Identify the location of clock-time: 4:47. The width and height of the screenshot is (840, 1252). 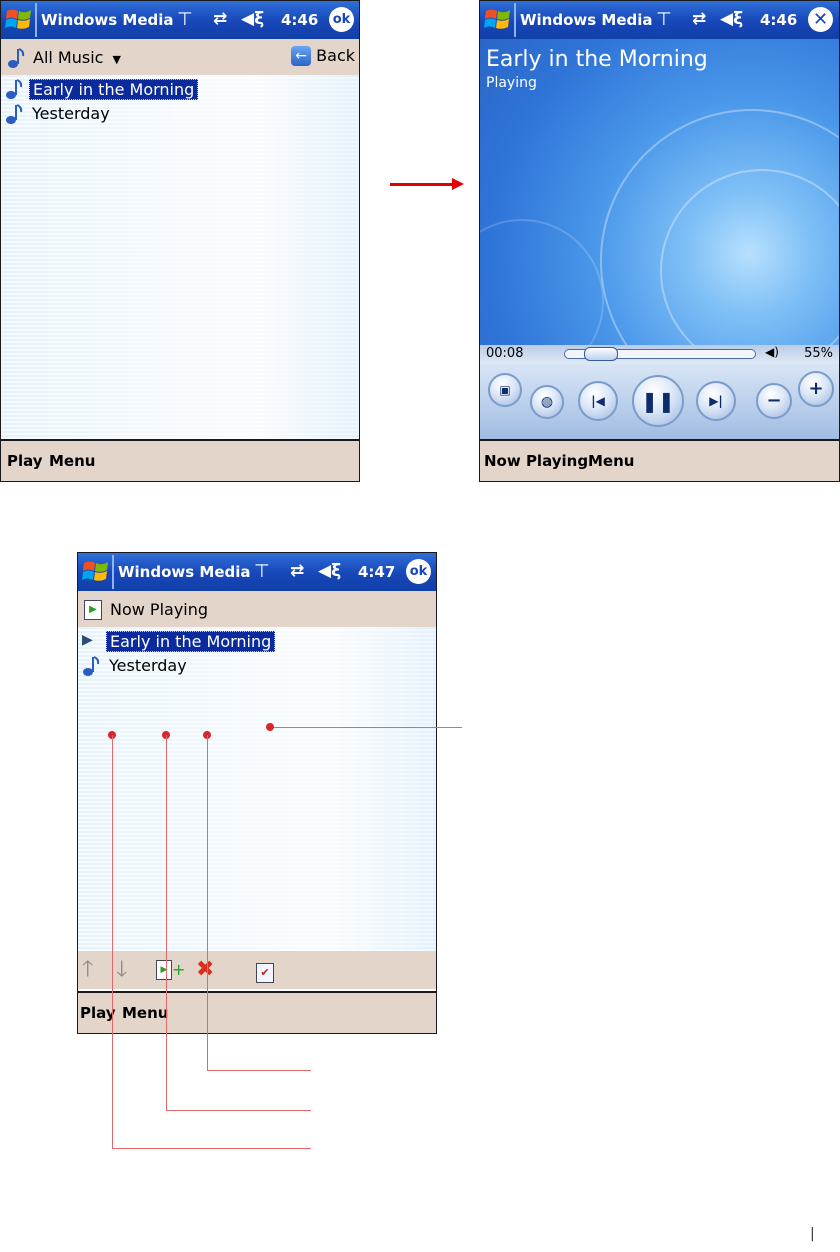
(376, 572).